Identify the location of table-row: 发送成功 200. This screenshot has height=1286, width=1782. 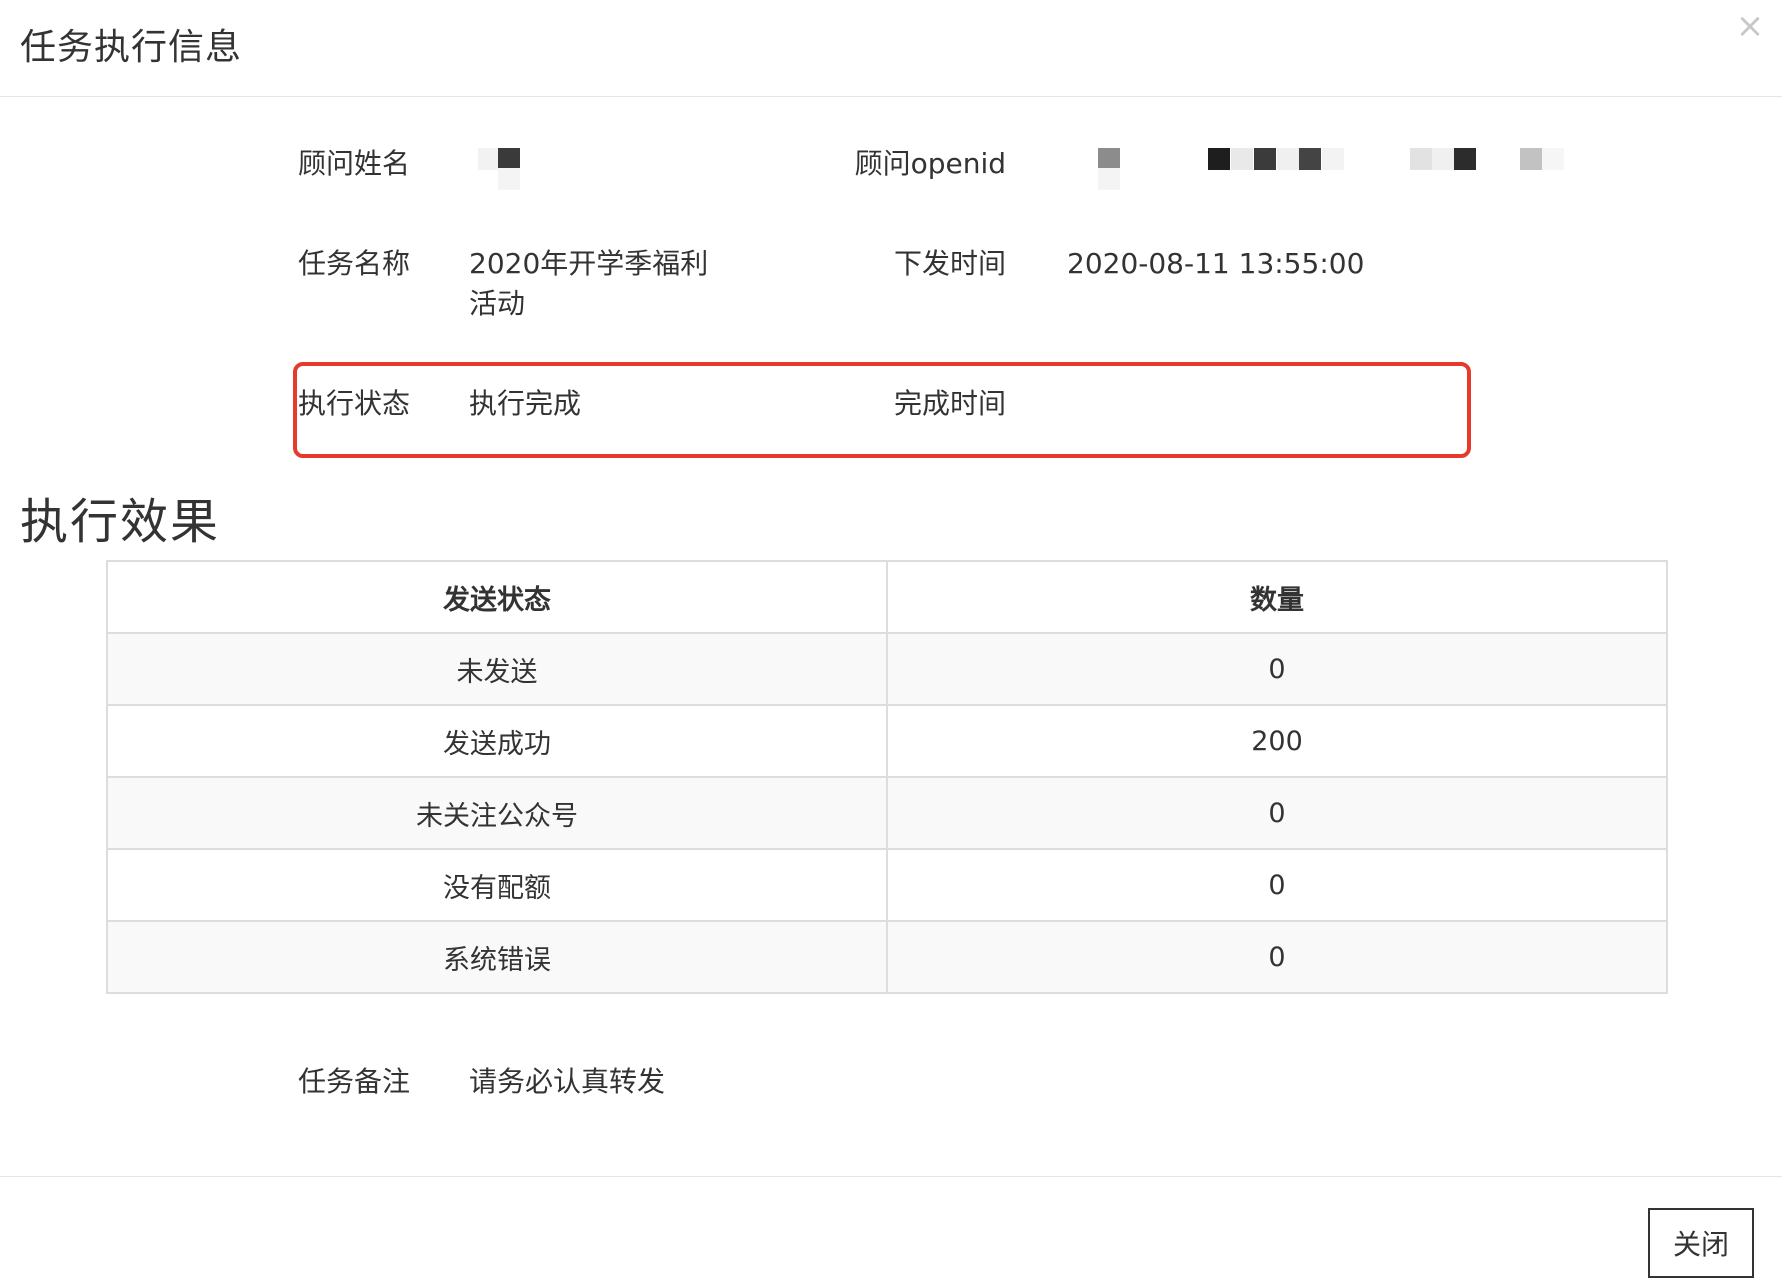
(887, 741).